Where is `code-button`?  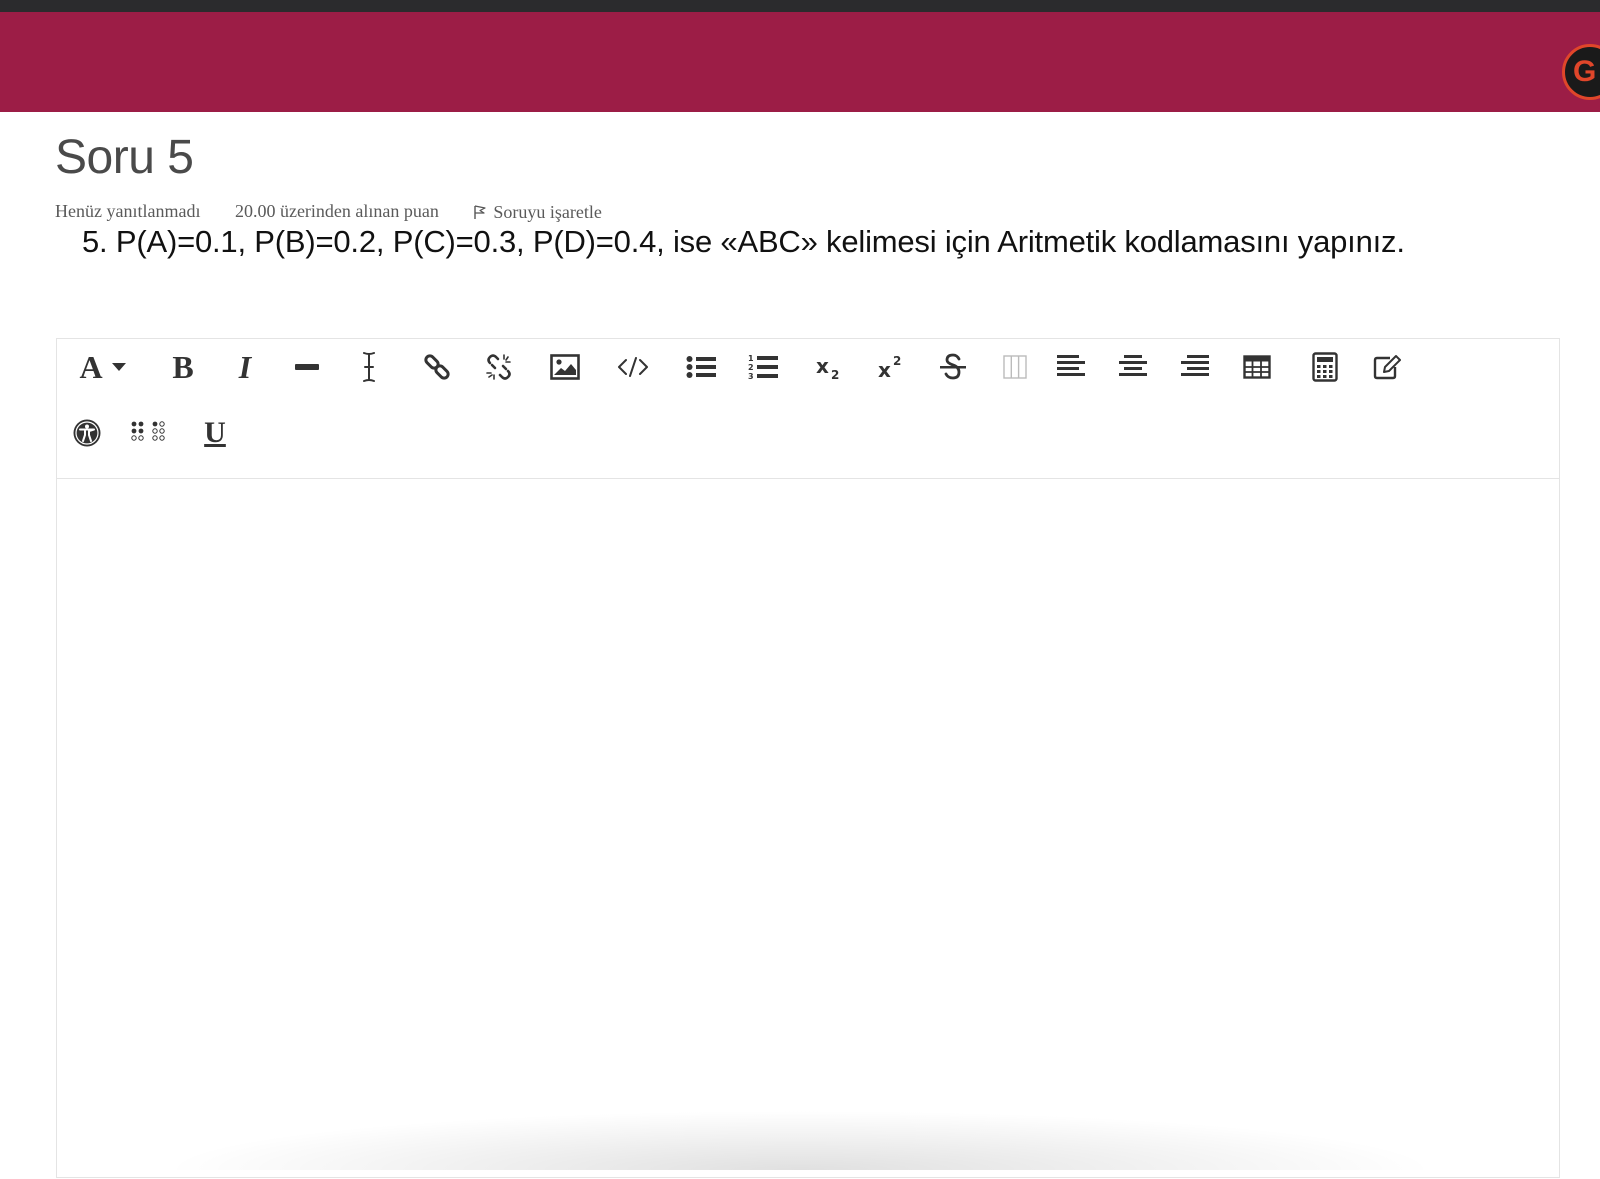 code-button is located at coordinates (633, 367).